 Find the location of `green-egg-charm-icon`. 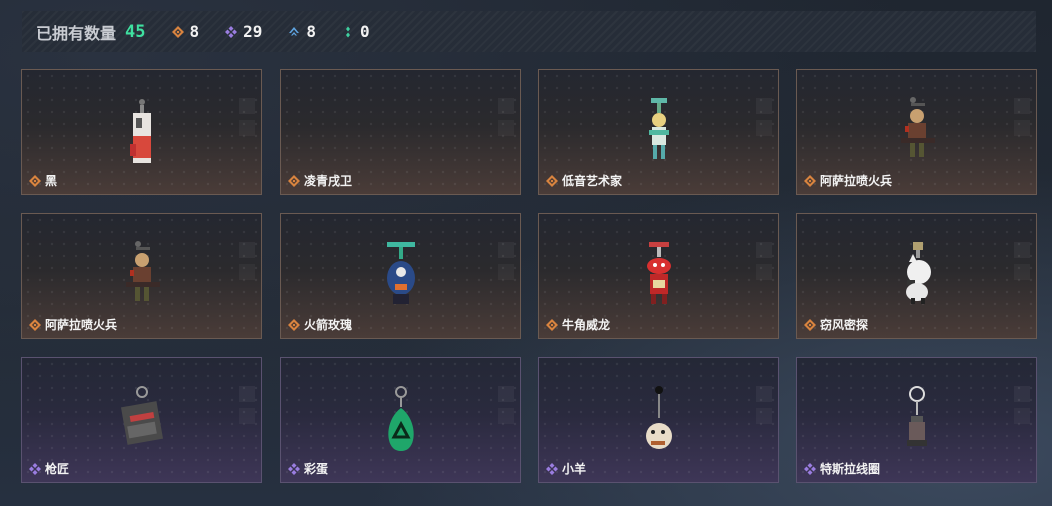

green-egg-charm-icon is located at coordinates (400, 418).